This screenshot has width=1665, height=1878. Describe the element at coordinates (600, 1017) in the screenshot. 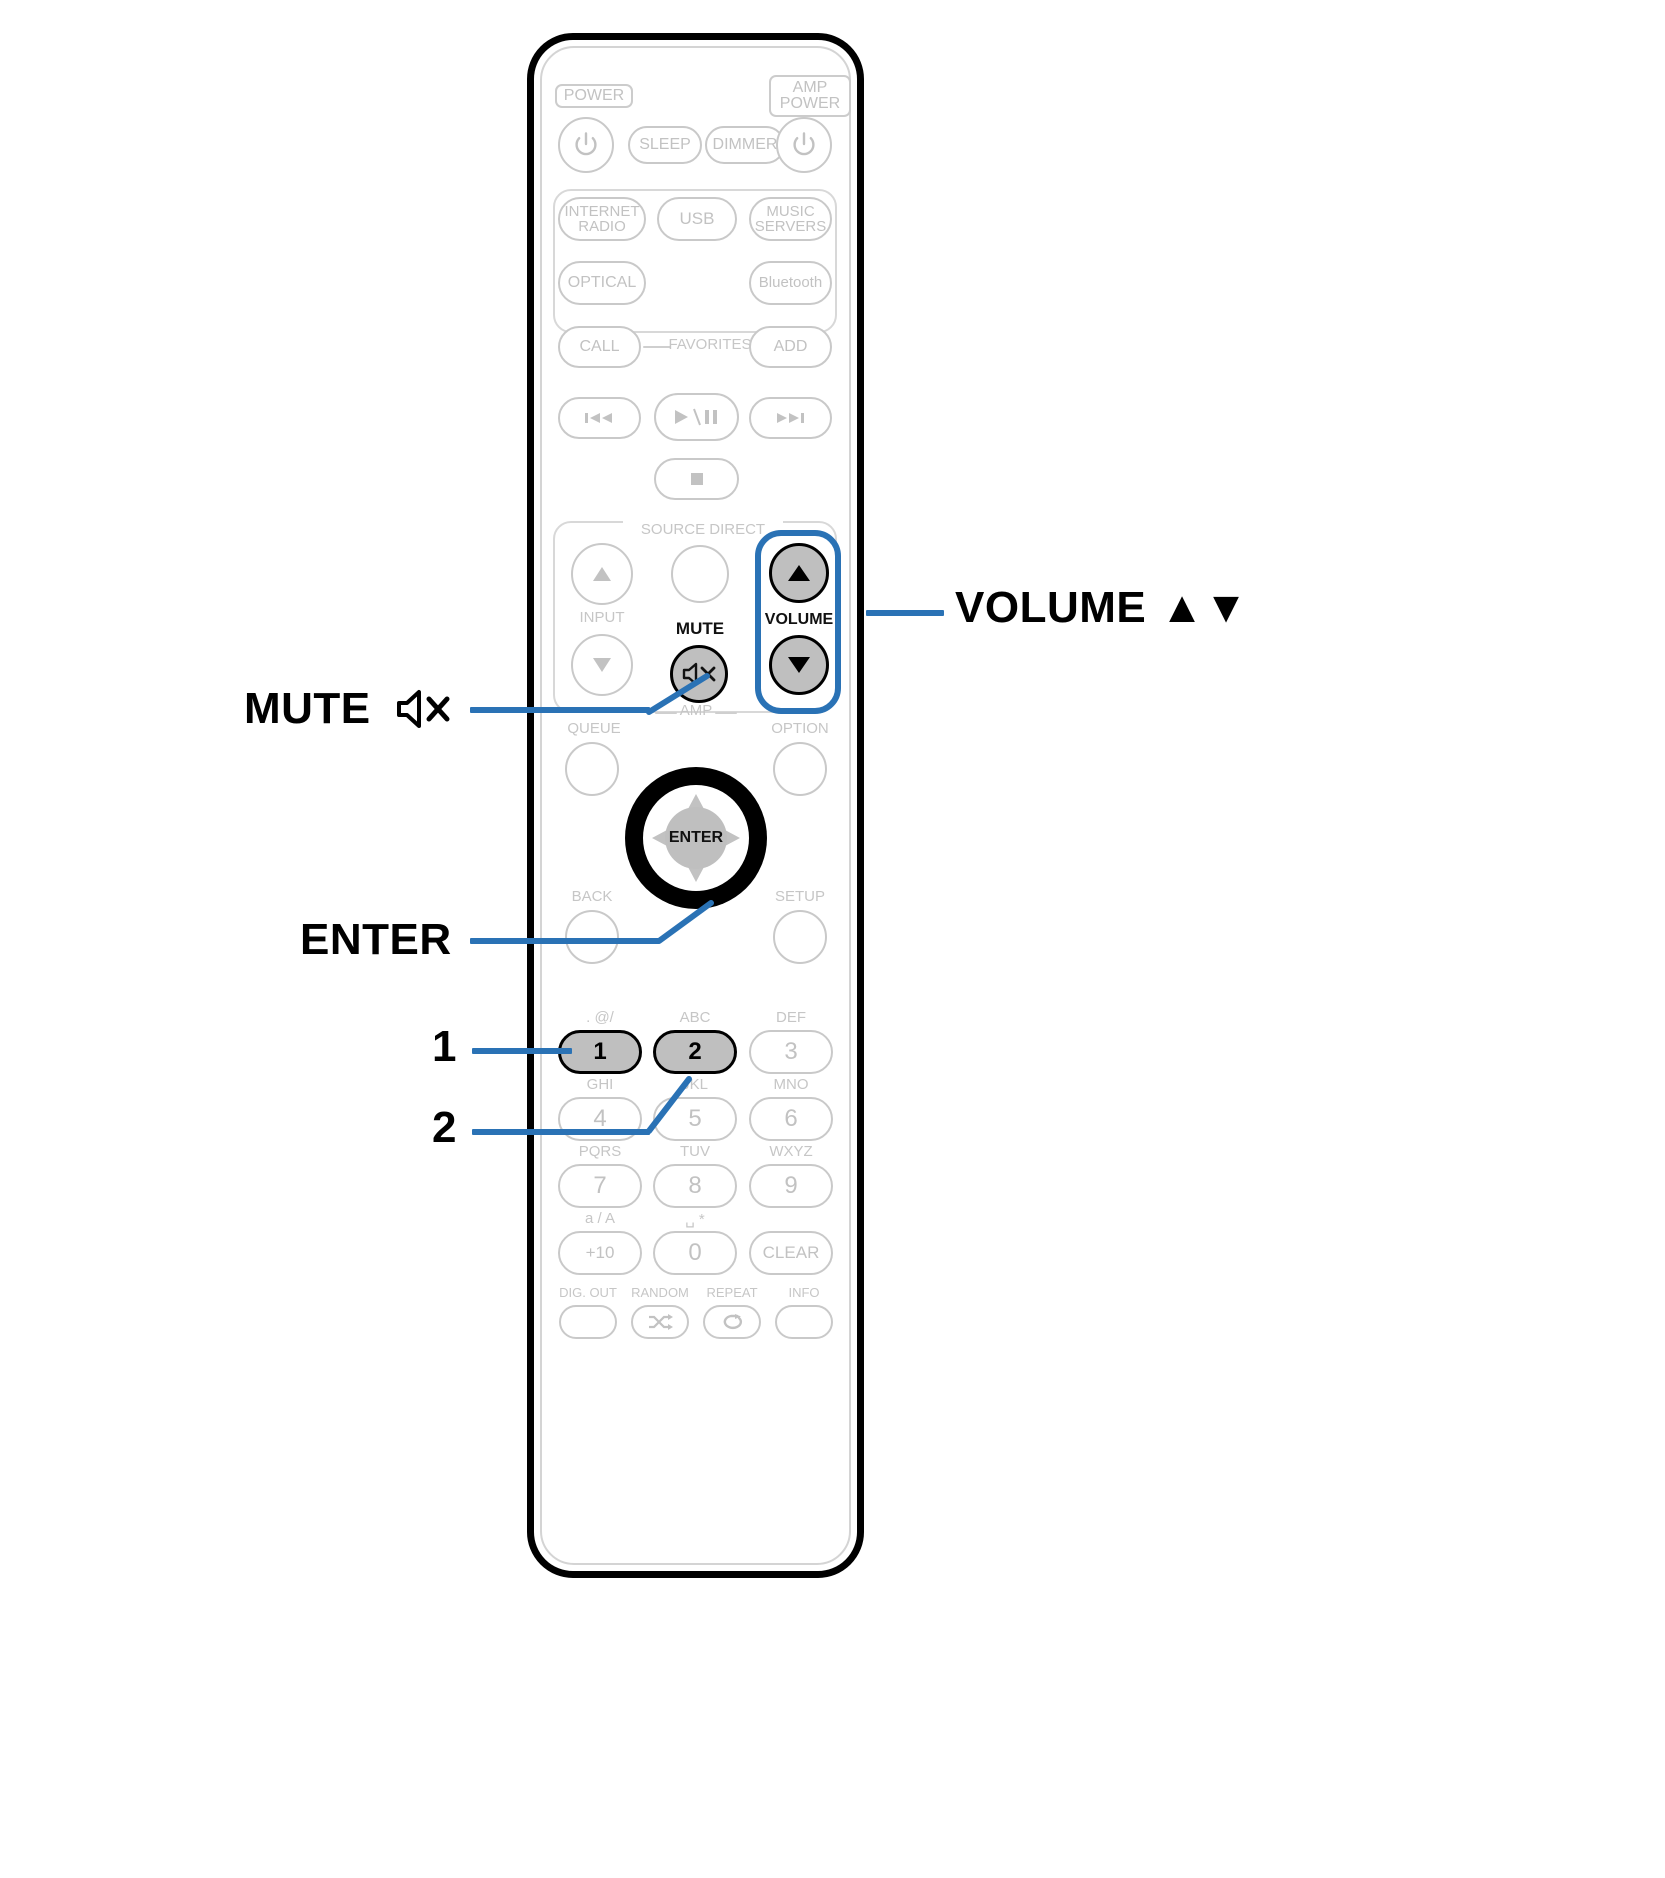

I see `key-1-letters: . @/` at that location.